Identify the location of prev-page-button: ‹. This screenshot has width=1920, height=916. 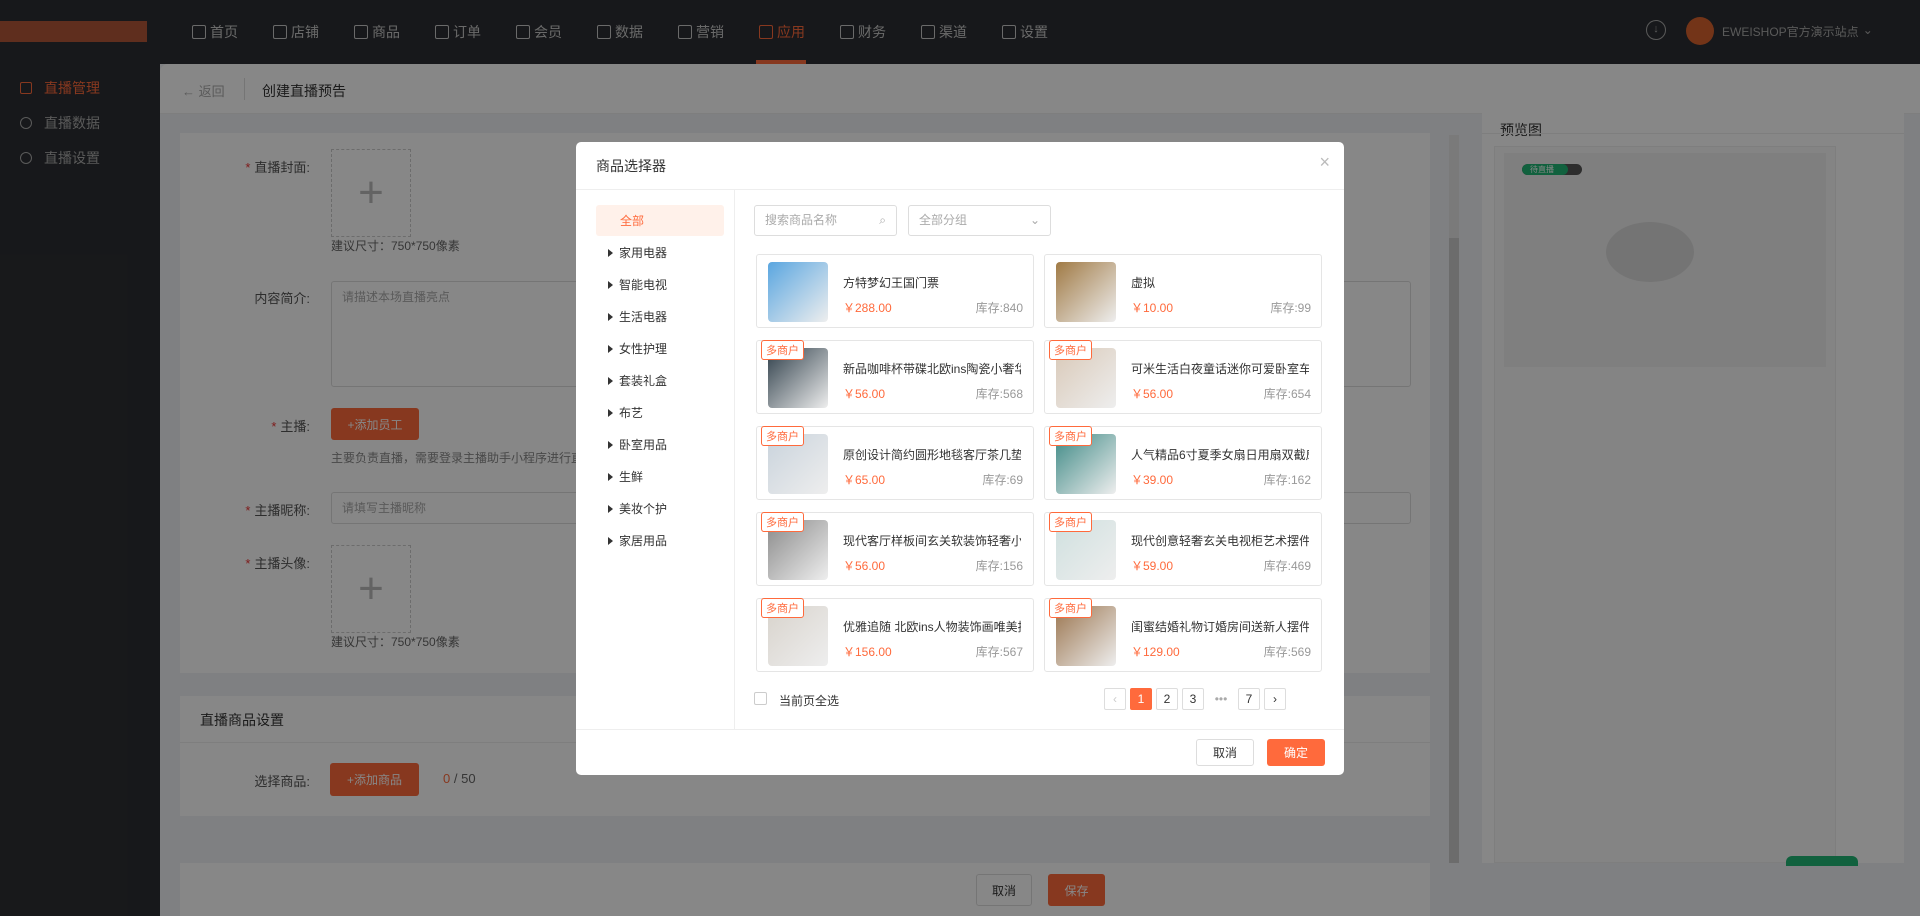
(1115, 699).